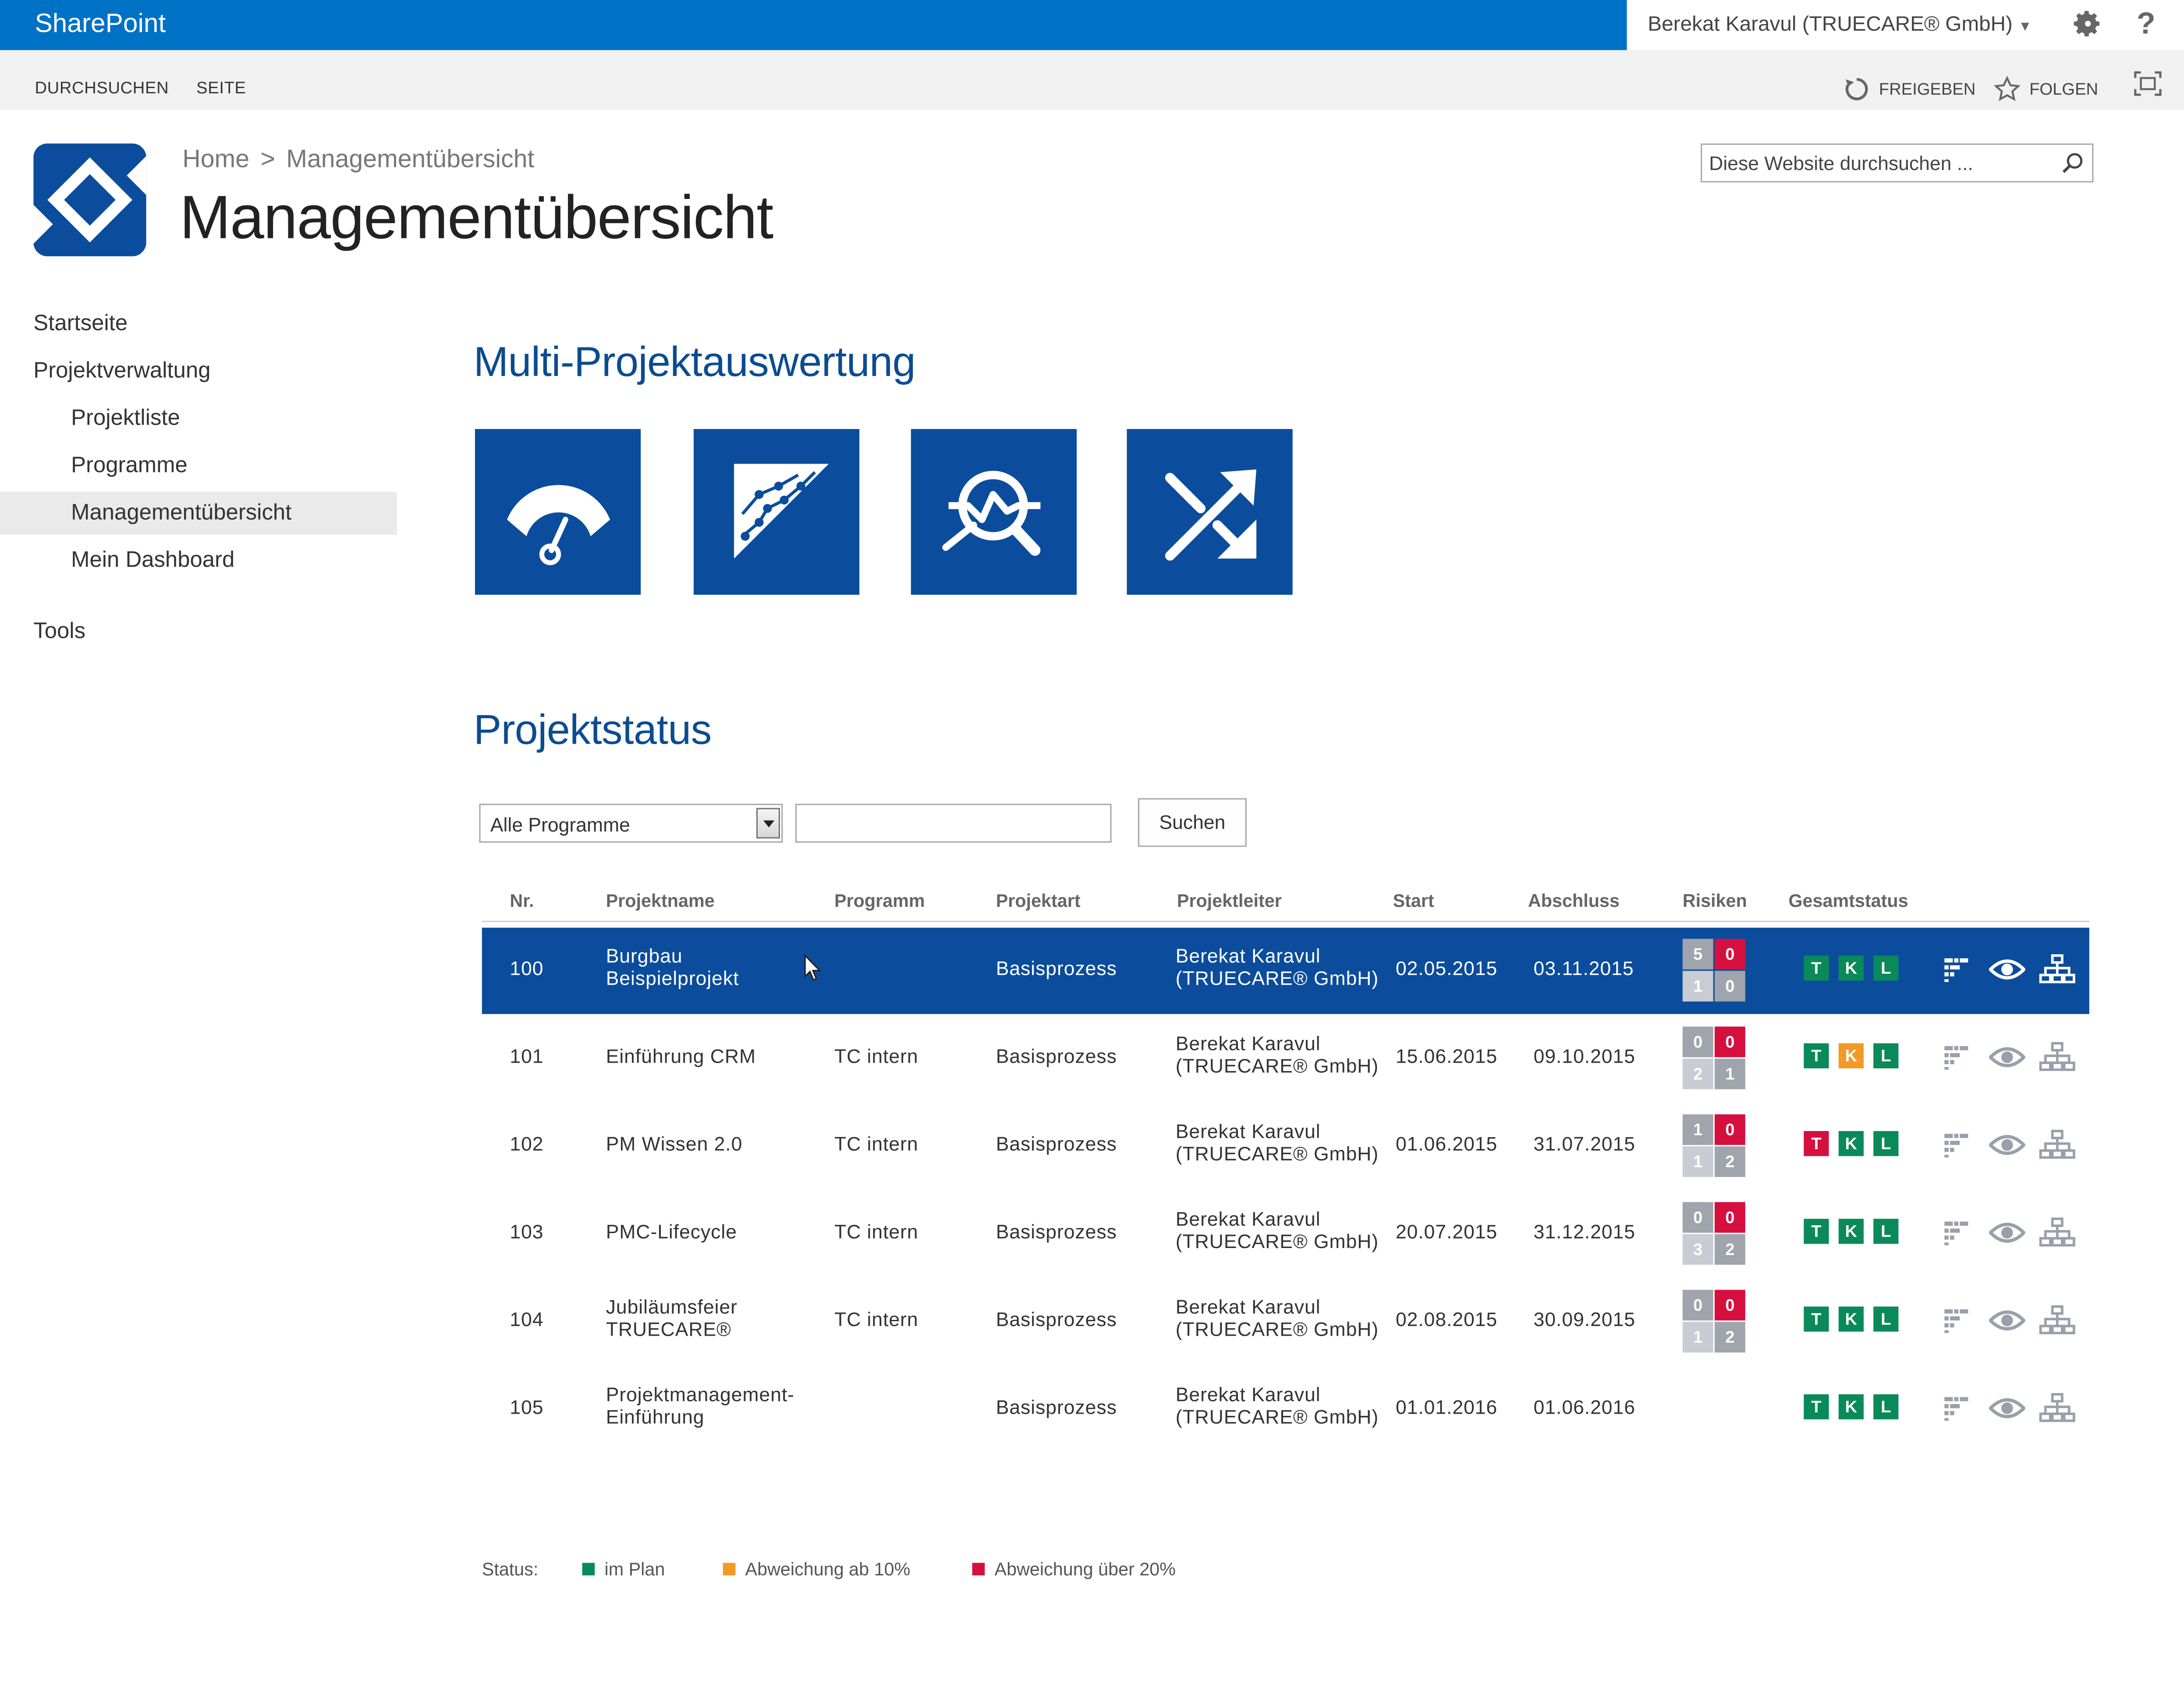 Image resolution: width=2184 pixels, height=1688 pixels. Describe the element at coordinates (953, 823) in the screenshot. I see `filter-text-input` at that location.